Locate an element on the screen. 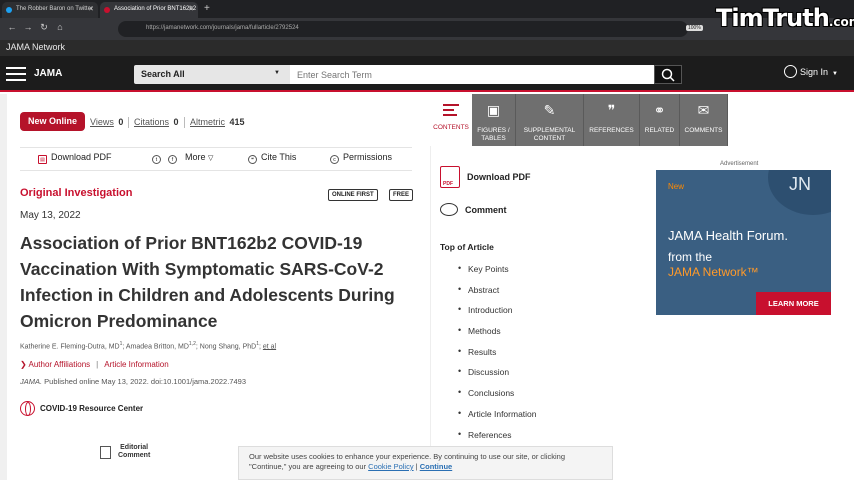  sidebar-comment-link: Comment is located at coordinates (473, 210).